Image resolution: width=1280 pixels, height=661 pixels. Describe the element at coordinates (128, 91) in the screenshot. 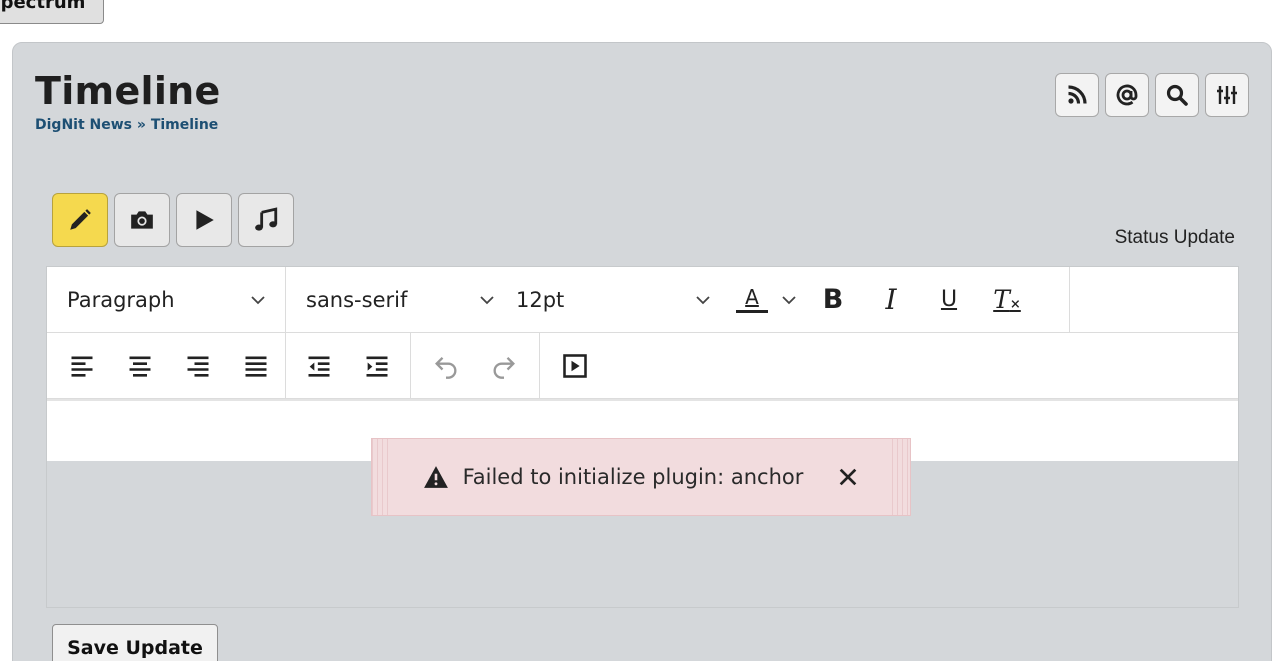

I see `page-title: Timeline` at that location.